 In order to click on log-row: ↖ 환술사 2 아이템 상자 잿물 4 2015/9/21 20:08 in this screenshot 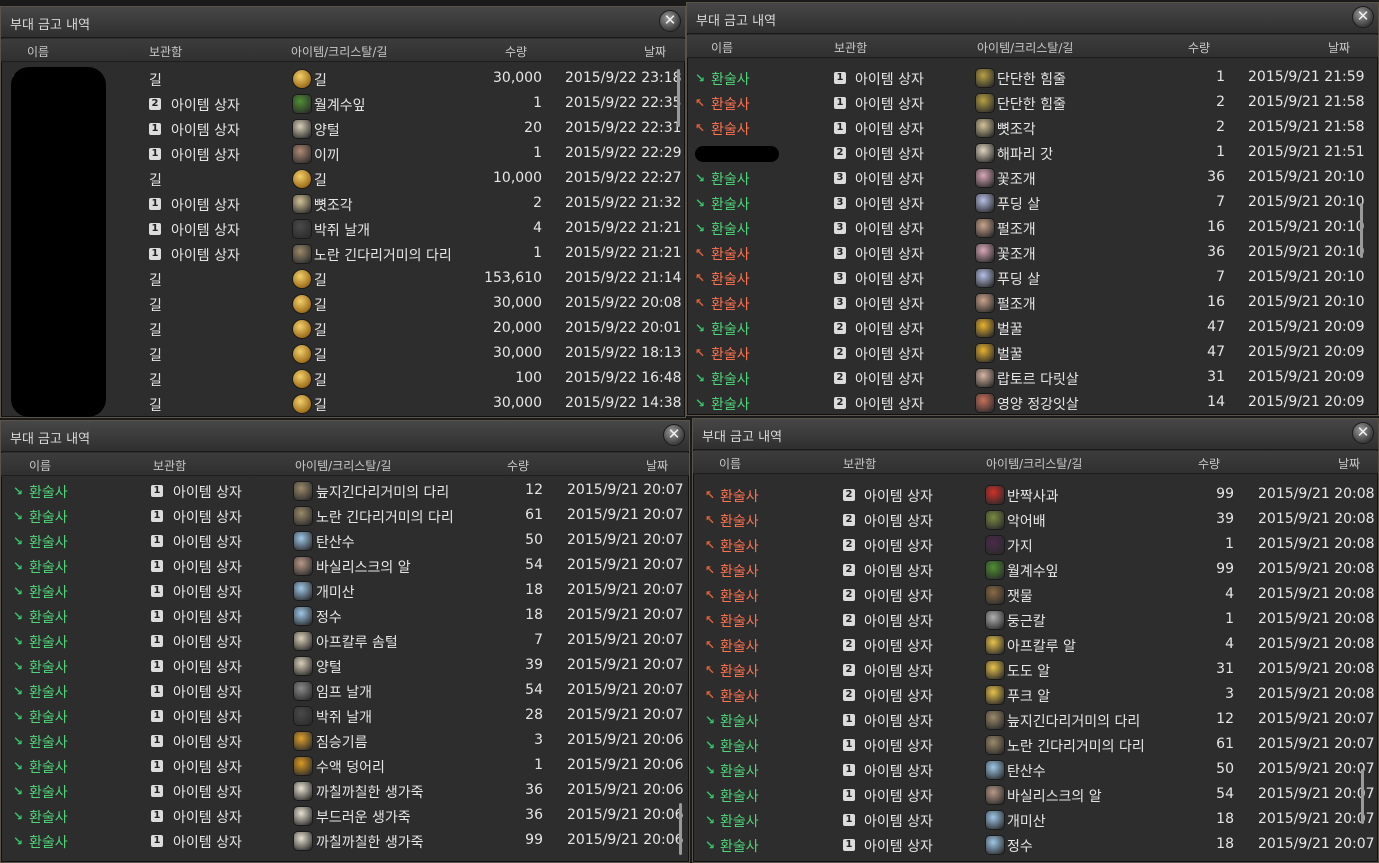, I will do `click(1035, 595)`.